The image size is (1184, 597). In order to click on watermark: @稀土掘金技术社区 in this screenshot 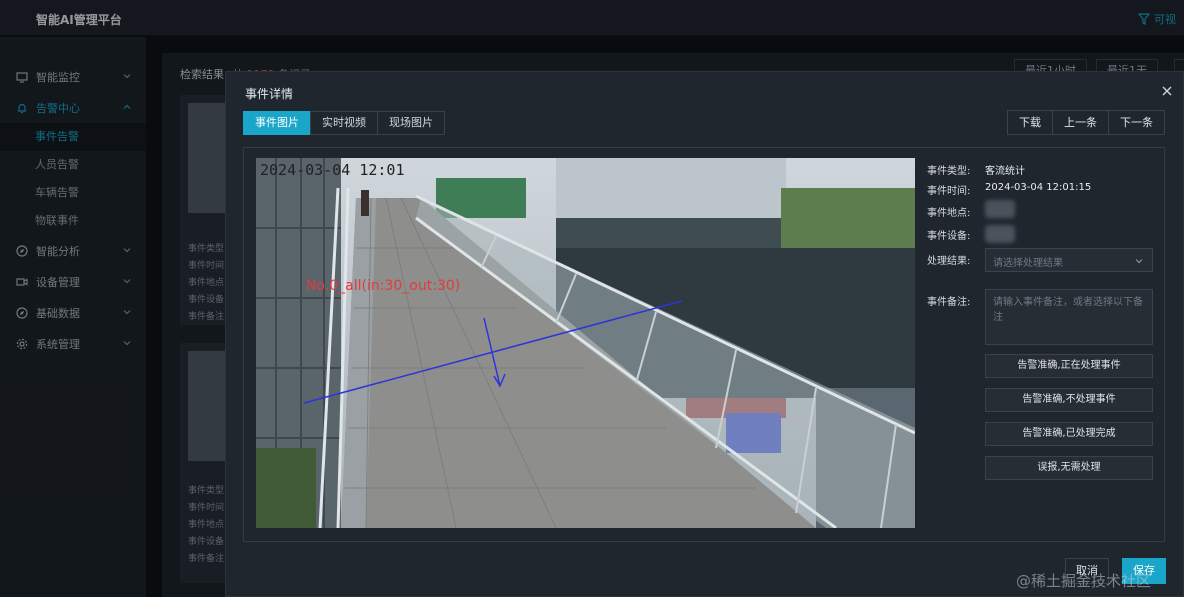, I will do `click(1084, 581)`.